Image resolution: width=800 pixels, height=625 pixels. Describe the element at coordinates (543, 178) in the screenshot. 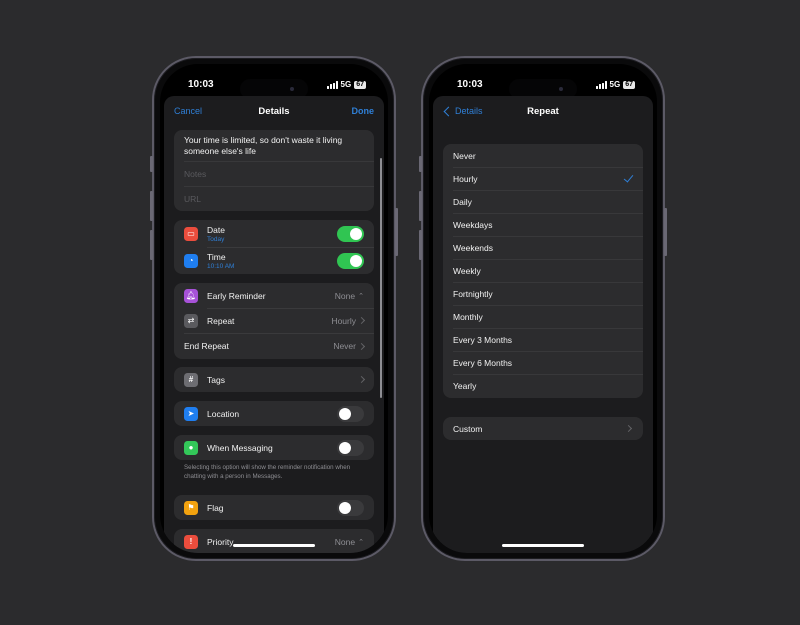

I see `repeat-option: Hourly` at that location.